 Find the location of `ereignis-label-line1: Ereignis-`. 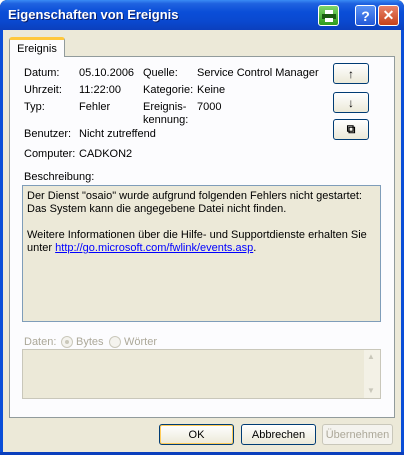

ereignis-label-line1: Ereignis- is located at coordinates (165, 107).